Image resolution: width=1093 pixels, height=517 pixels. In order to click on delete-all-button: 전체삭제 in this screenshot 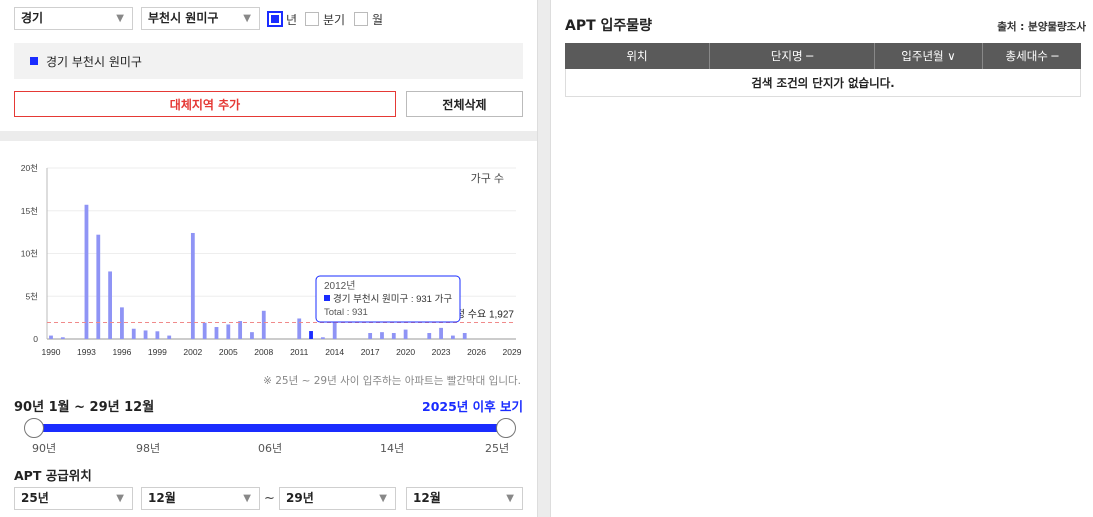, I will do `click(464, 104)`.